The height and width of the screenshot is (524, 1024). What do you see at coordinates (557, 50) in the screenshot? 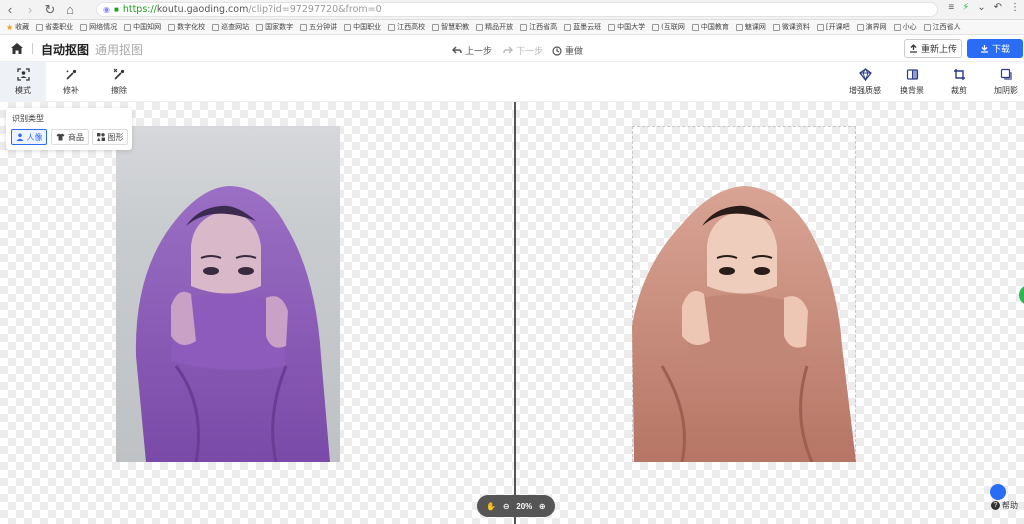
I see `history-icon` at bounding box center [557, 50].